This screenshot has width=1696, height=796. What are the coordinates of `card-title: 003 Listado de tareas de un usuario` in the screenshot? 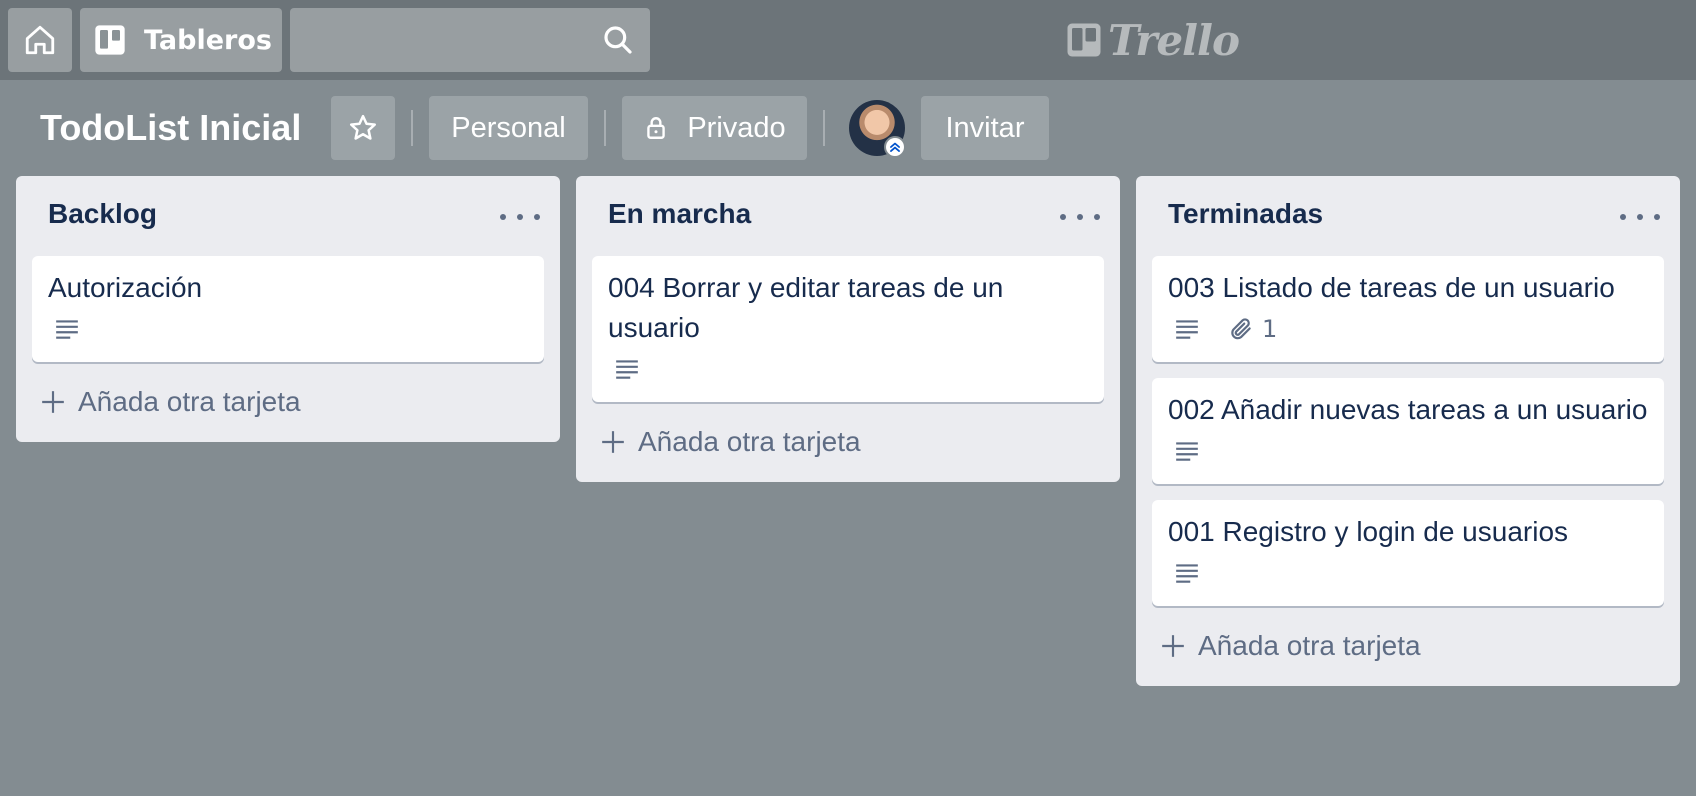 It's located at (1391, 287).